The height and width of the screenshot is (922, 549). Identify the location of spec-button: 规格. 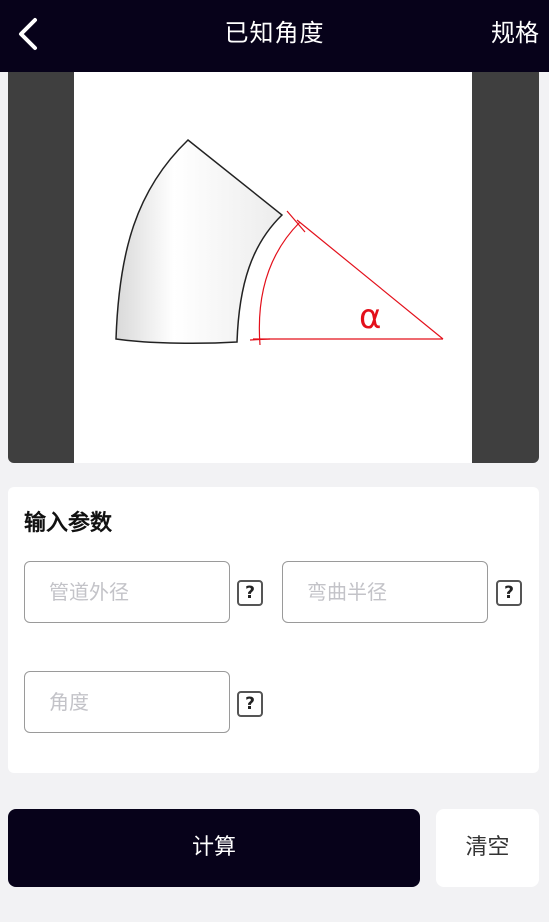
(515, 33).